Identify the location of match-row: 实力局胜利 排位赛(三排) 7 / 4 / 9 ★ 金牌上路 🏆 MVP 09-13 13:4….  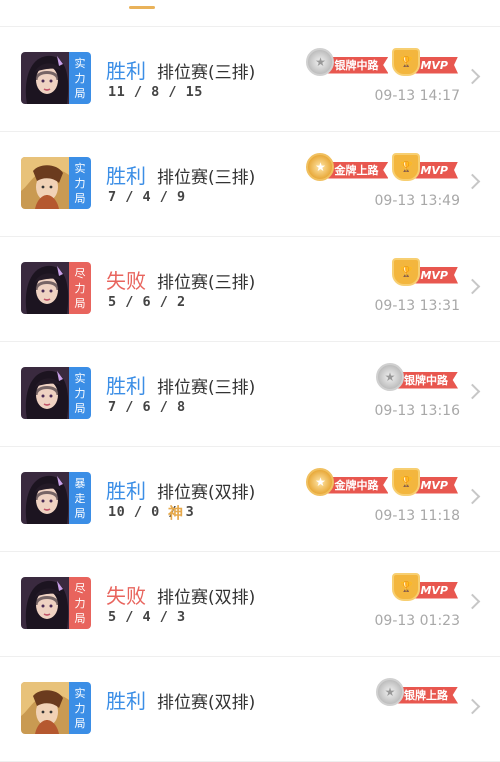
(250, 184).